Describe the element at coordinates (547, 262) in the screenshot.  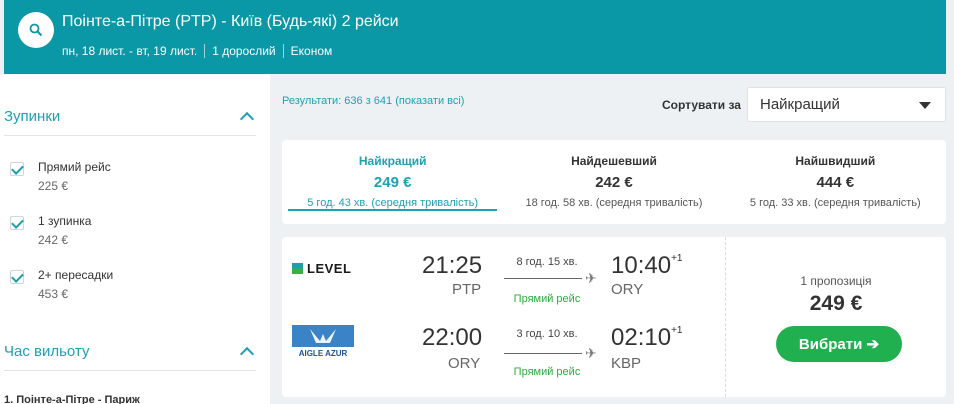
I see `flight-duration: 8 год. 15 хв.` at that location.